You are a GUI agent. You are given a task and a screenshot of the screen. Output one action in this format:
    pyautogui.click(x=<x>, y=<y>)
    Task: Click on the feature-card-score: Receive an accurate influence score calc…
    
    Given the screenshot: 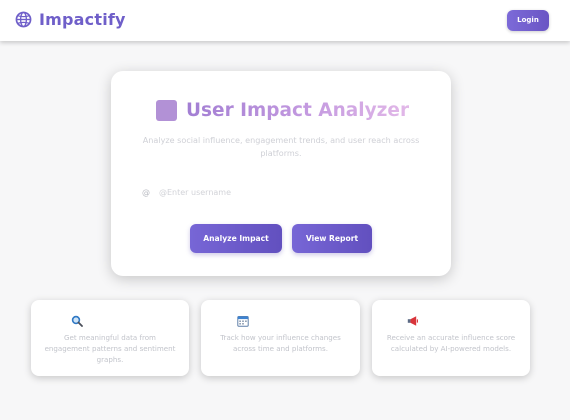 What is the action you would take?
    pyautogui.click(x=451, y=338)
    